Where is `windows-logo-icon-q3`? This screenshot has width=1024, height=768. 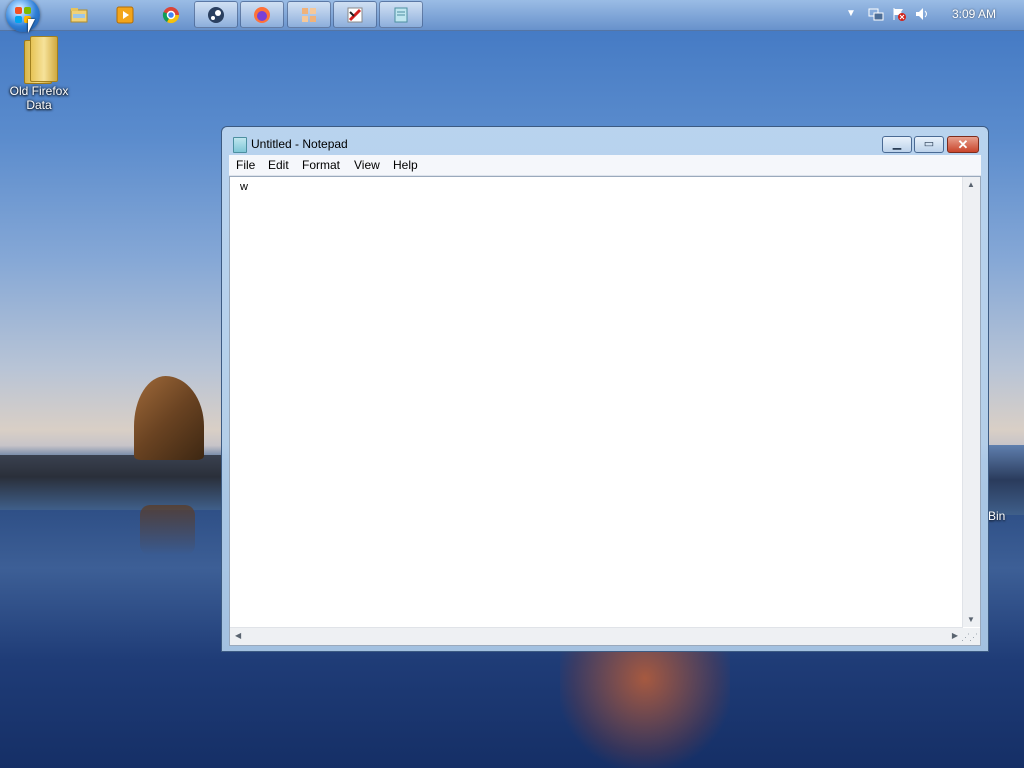 windows-logo-icon-q3 is located at coordinates (18, 19).